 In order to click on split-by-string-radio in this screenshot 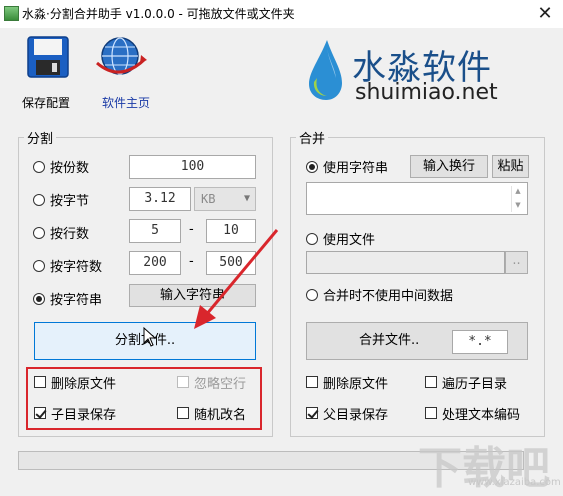, I will do `click(39, 299)`.